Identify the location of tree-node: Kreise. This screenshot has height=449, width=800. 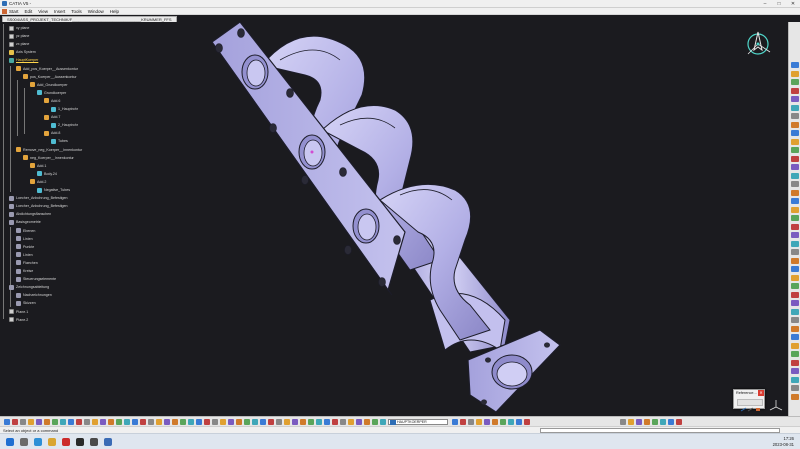
(24, 271).